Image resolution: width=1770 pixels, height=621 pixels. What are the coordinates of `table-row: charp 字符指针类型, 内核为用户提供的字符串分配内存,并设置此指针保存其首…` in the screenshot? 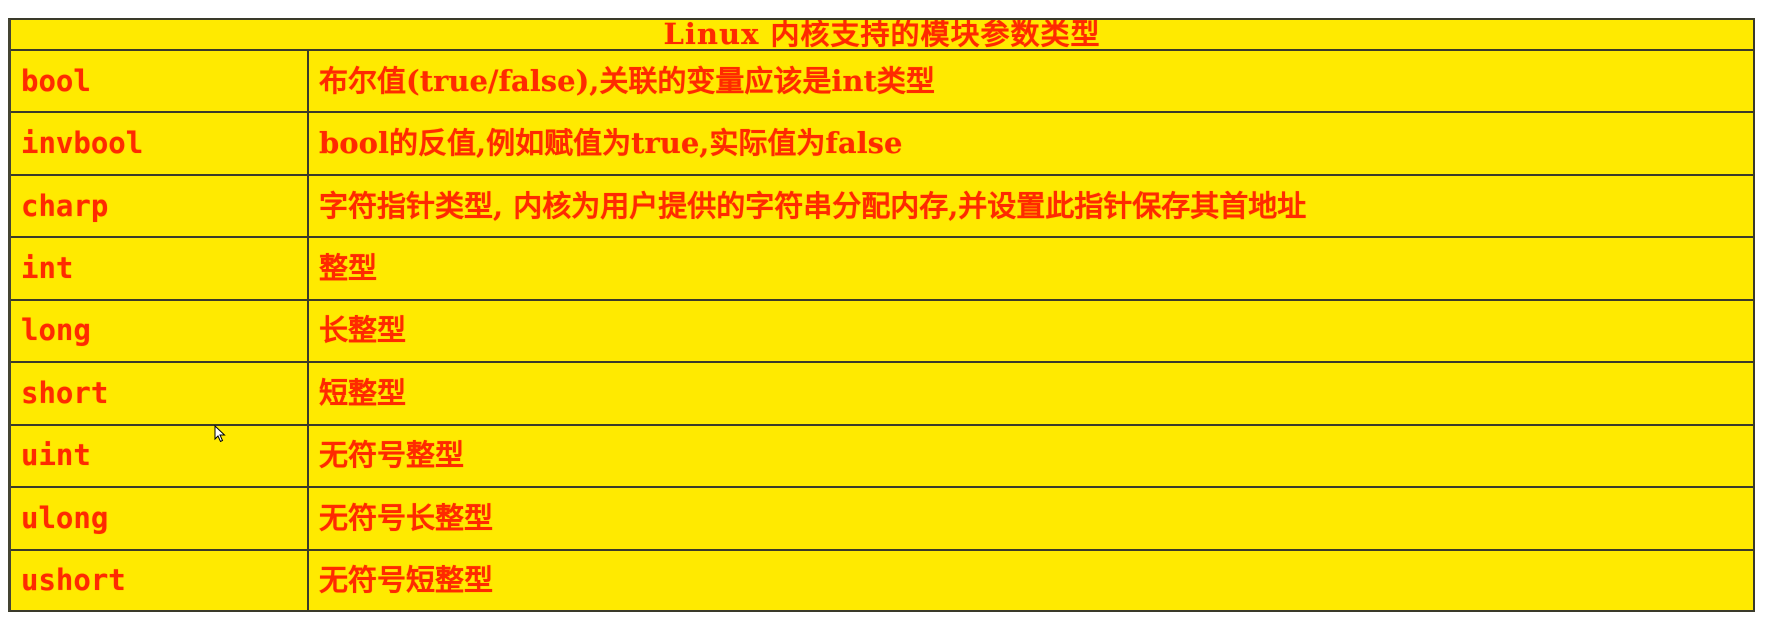 It's located at (882, 206).